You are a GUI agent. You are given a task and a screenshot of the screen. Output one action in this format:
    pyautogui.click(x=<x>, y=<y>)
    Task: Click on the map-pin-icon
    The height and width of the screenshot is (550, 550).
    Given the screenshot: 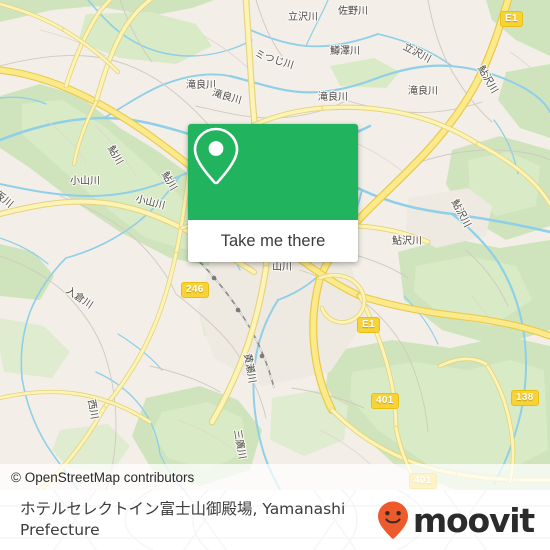 What is the action you would take?
    pyautogui.click(x=216, y=156)
    